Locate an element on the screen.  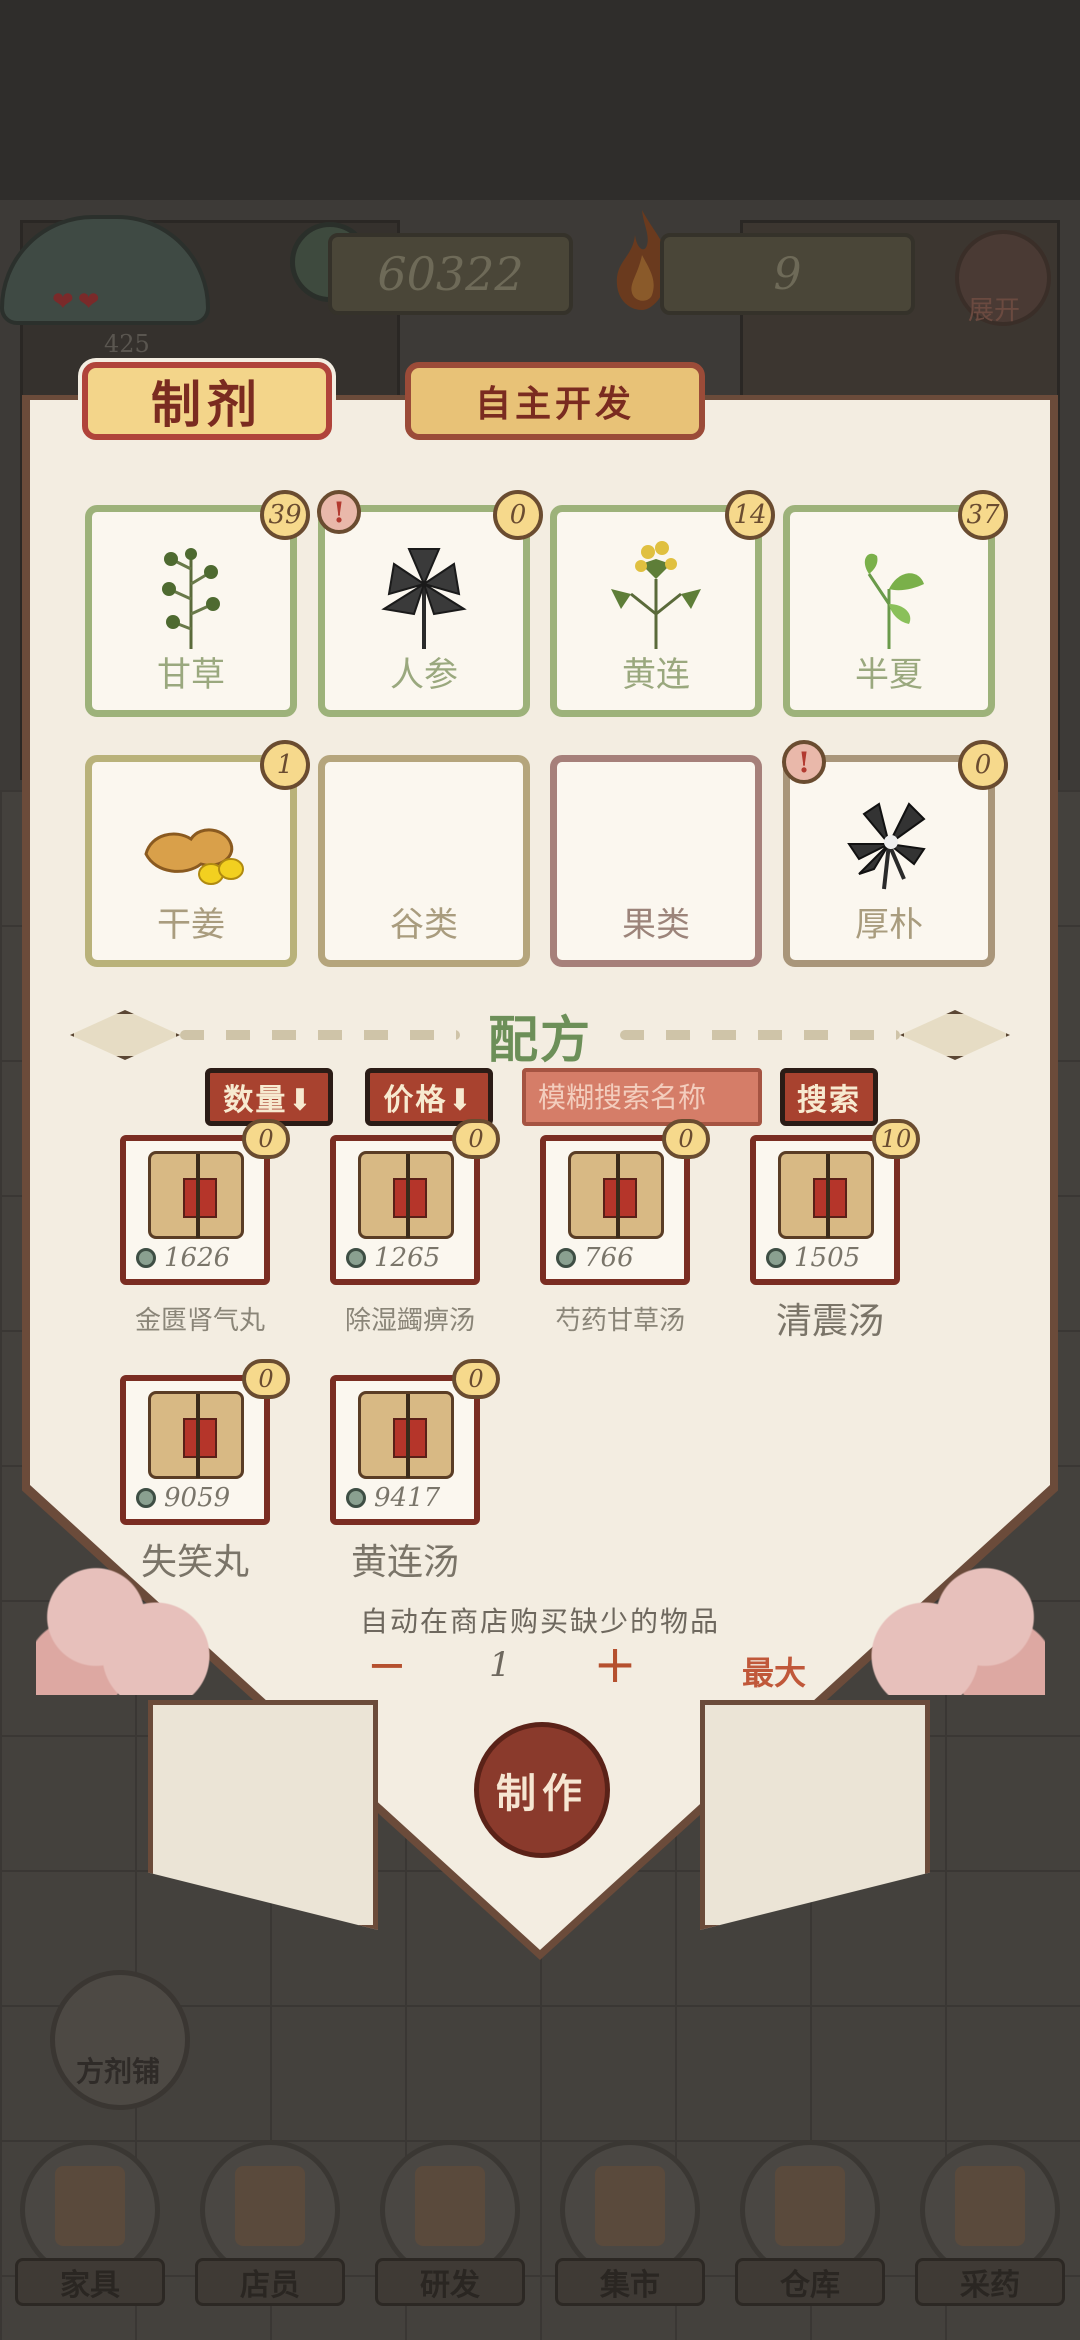
herb-slot-ganjiang: 干姜 1 is located at coordinates (197, 853).